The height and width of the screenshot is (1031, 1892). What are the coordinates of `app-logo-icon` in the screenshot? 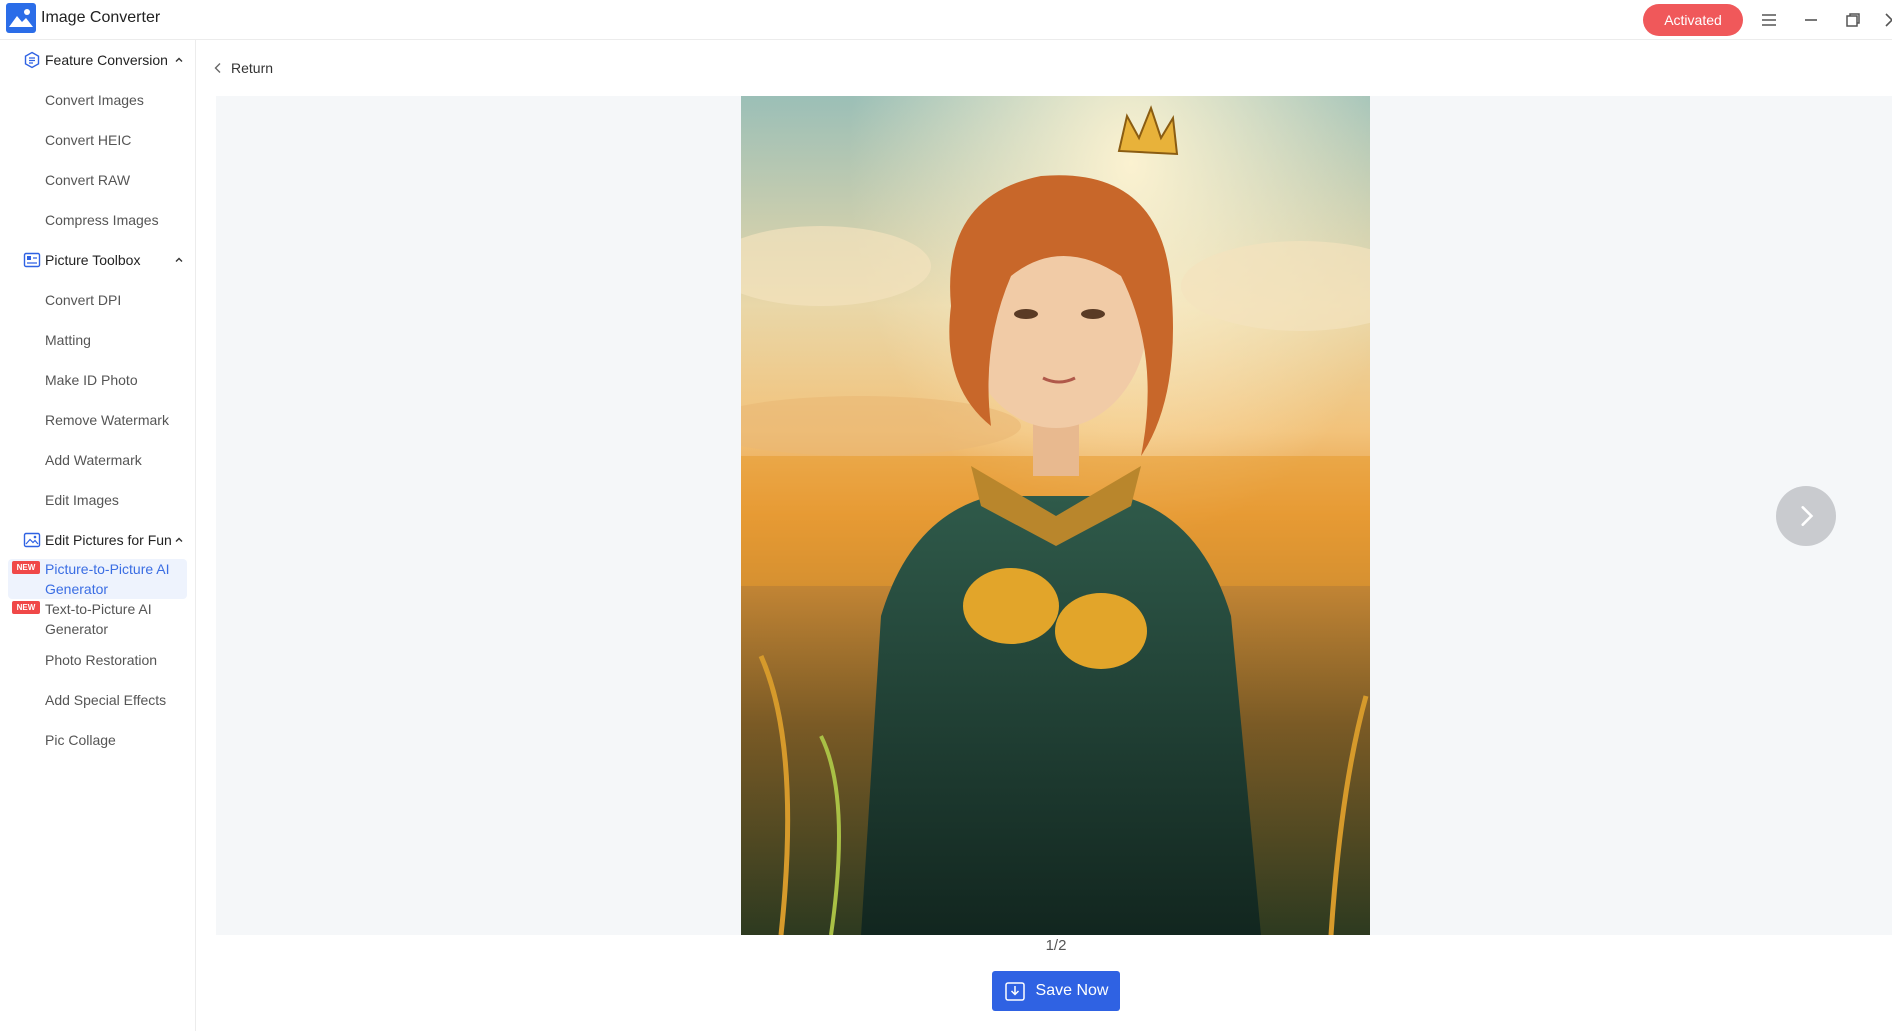 It's located at (21, 18).